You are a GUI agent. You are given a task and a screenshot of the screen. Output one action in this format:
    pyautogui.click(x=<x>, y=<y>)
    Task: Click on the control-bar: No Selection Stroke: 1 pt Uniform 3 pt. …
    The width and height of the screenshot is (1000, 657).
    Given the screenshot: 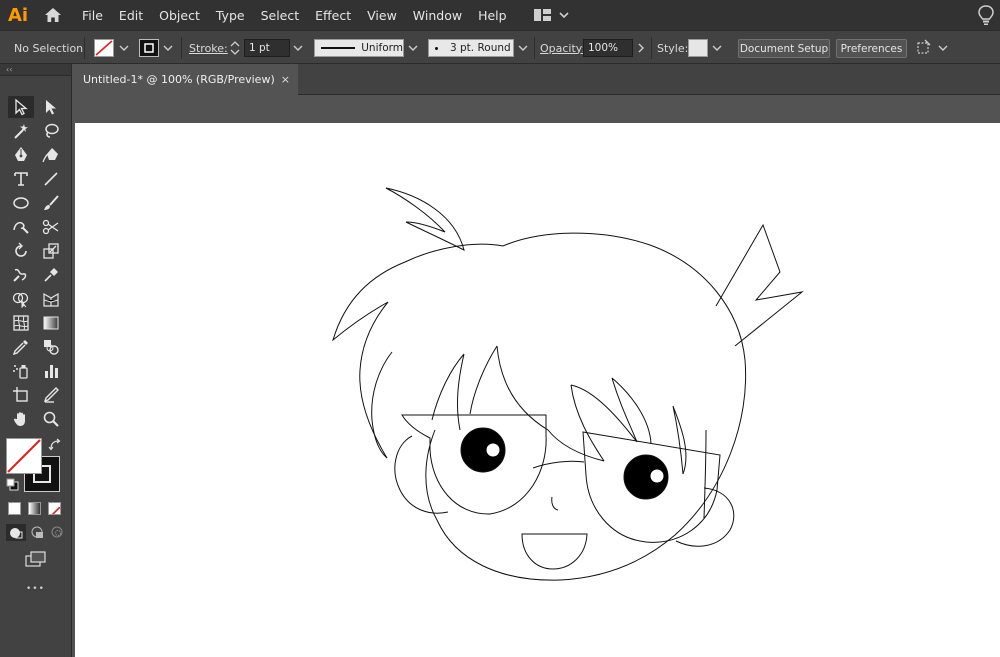 What is the action you would take?
    pyautogui.click(x=500, y=47)
    